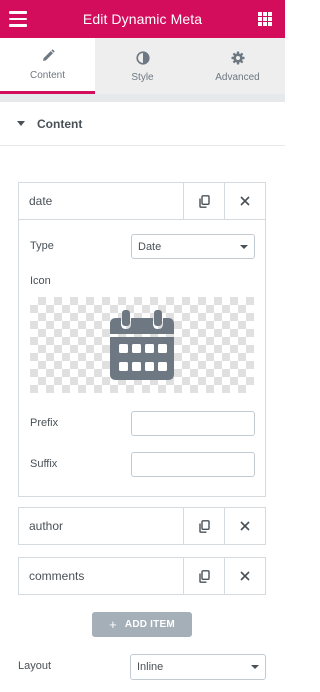  I want to click on calendar-icon, so click(142, 345).